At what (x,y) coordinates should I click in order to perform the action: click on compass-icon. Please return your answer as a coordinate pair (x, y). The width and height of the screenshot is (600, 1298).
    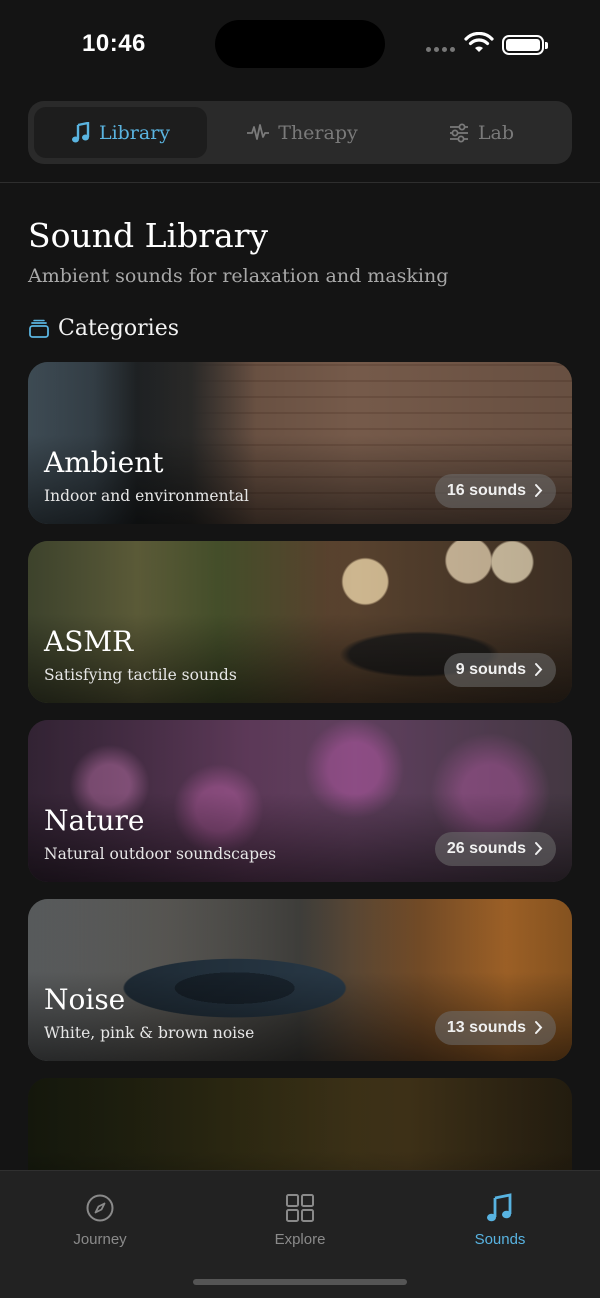
    Looking at the image, I should click on (100, 1208).